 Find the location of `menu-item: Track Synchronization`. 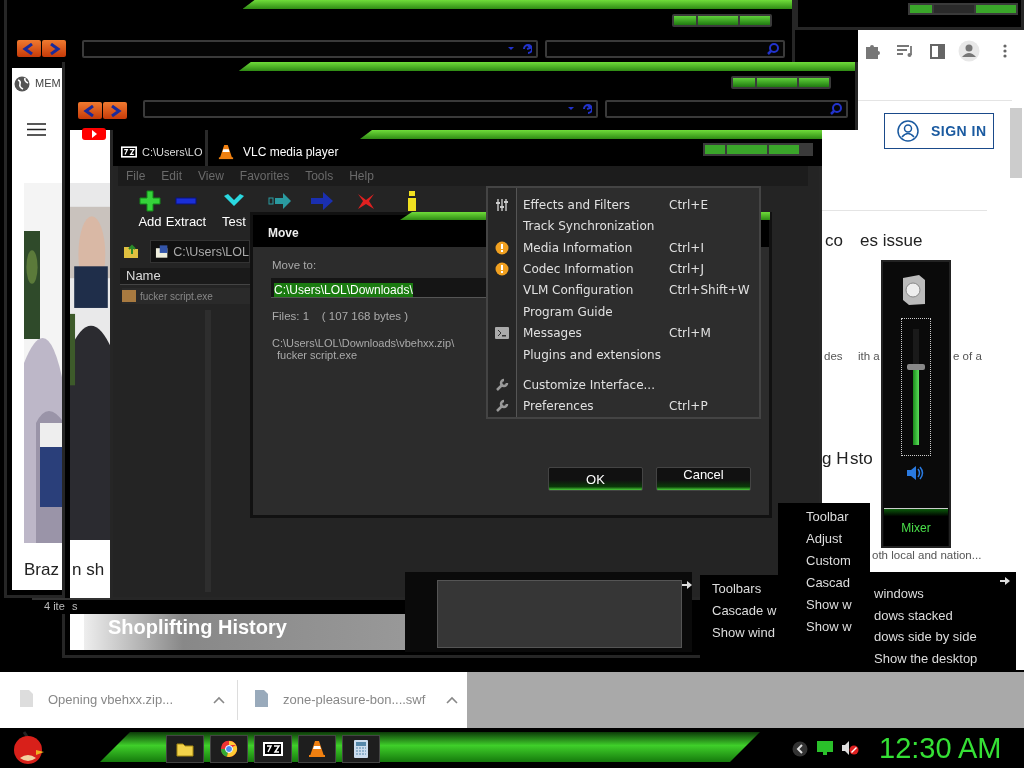

menu-item: Track Synchronization is located at coordinates (638, 226).